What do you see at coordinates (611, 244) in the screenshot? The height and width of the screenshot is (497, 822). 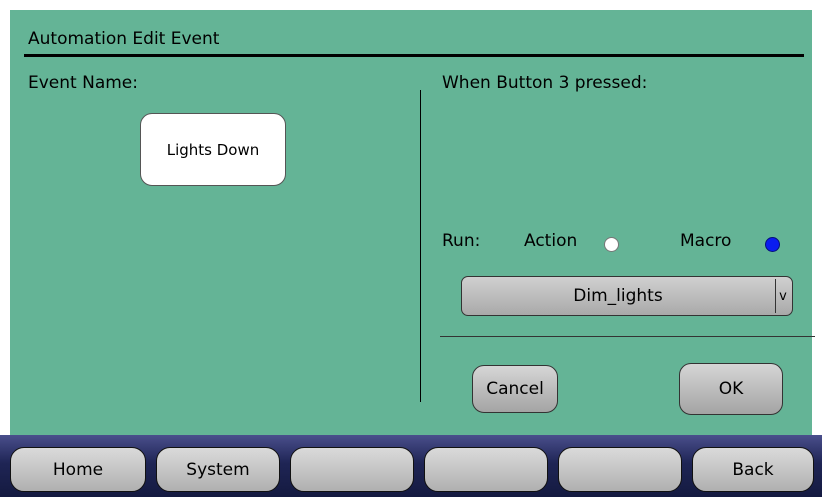 I see `action-radio` at bounding box center [611, 244].